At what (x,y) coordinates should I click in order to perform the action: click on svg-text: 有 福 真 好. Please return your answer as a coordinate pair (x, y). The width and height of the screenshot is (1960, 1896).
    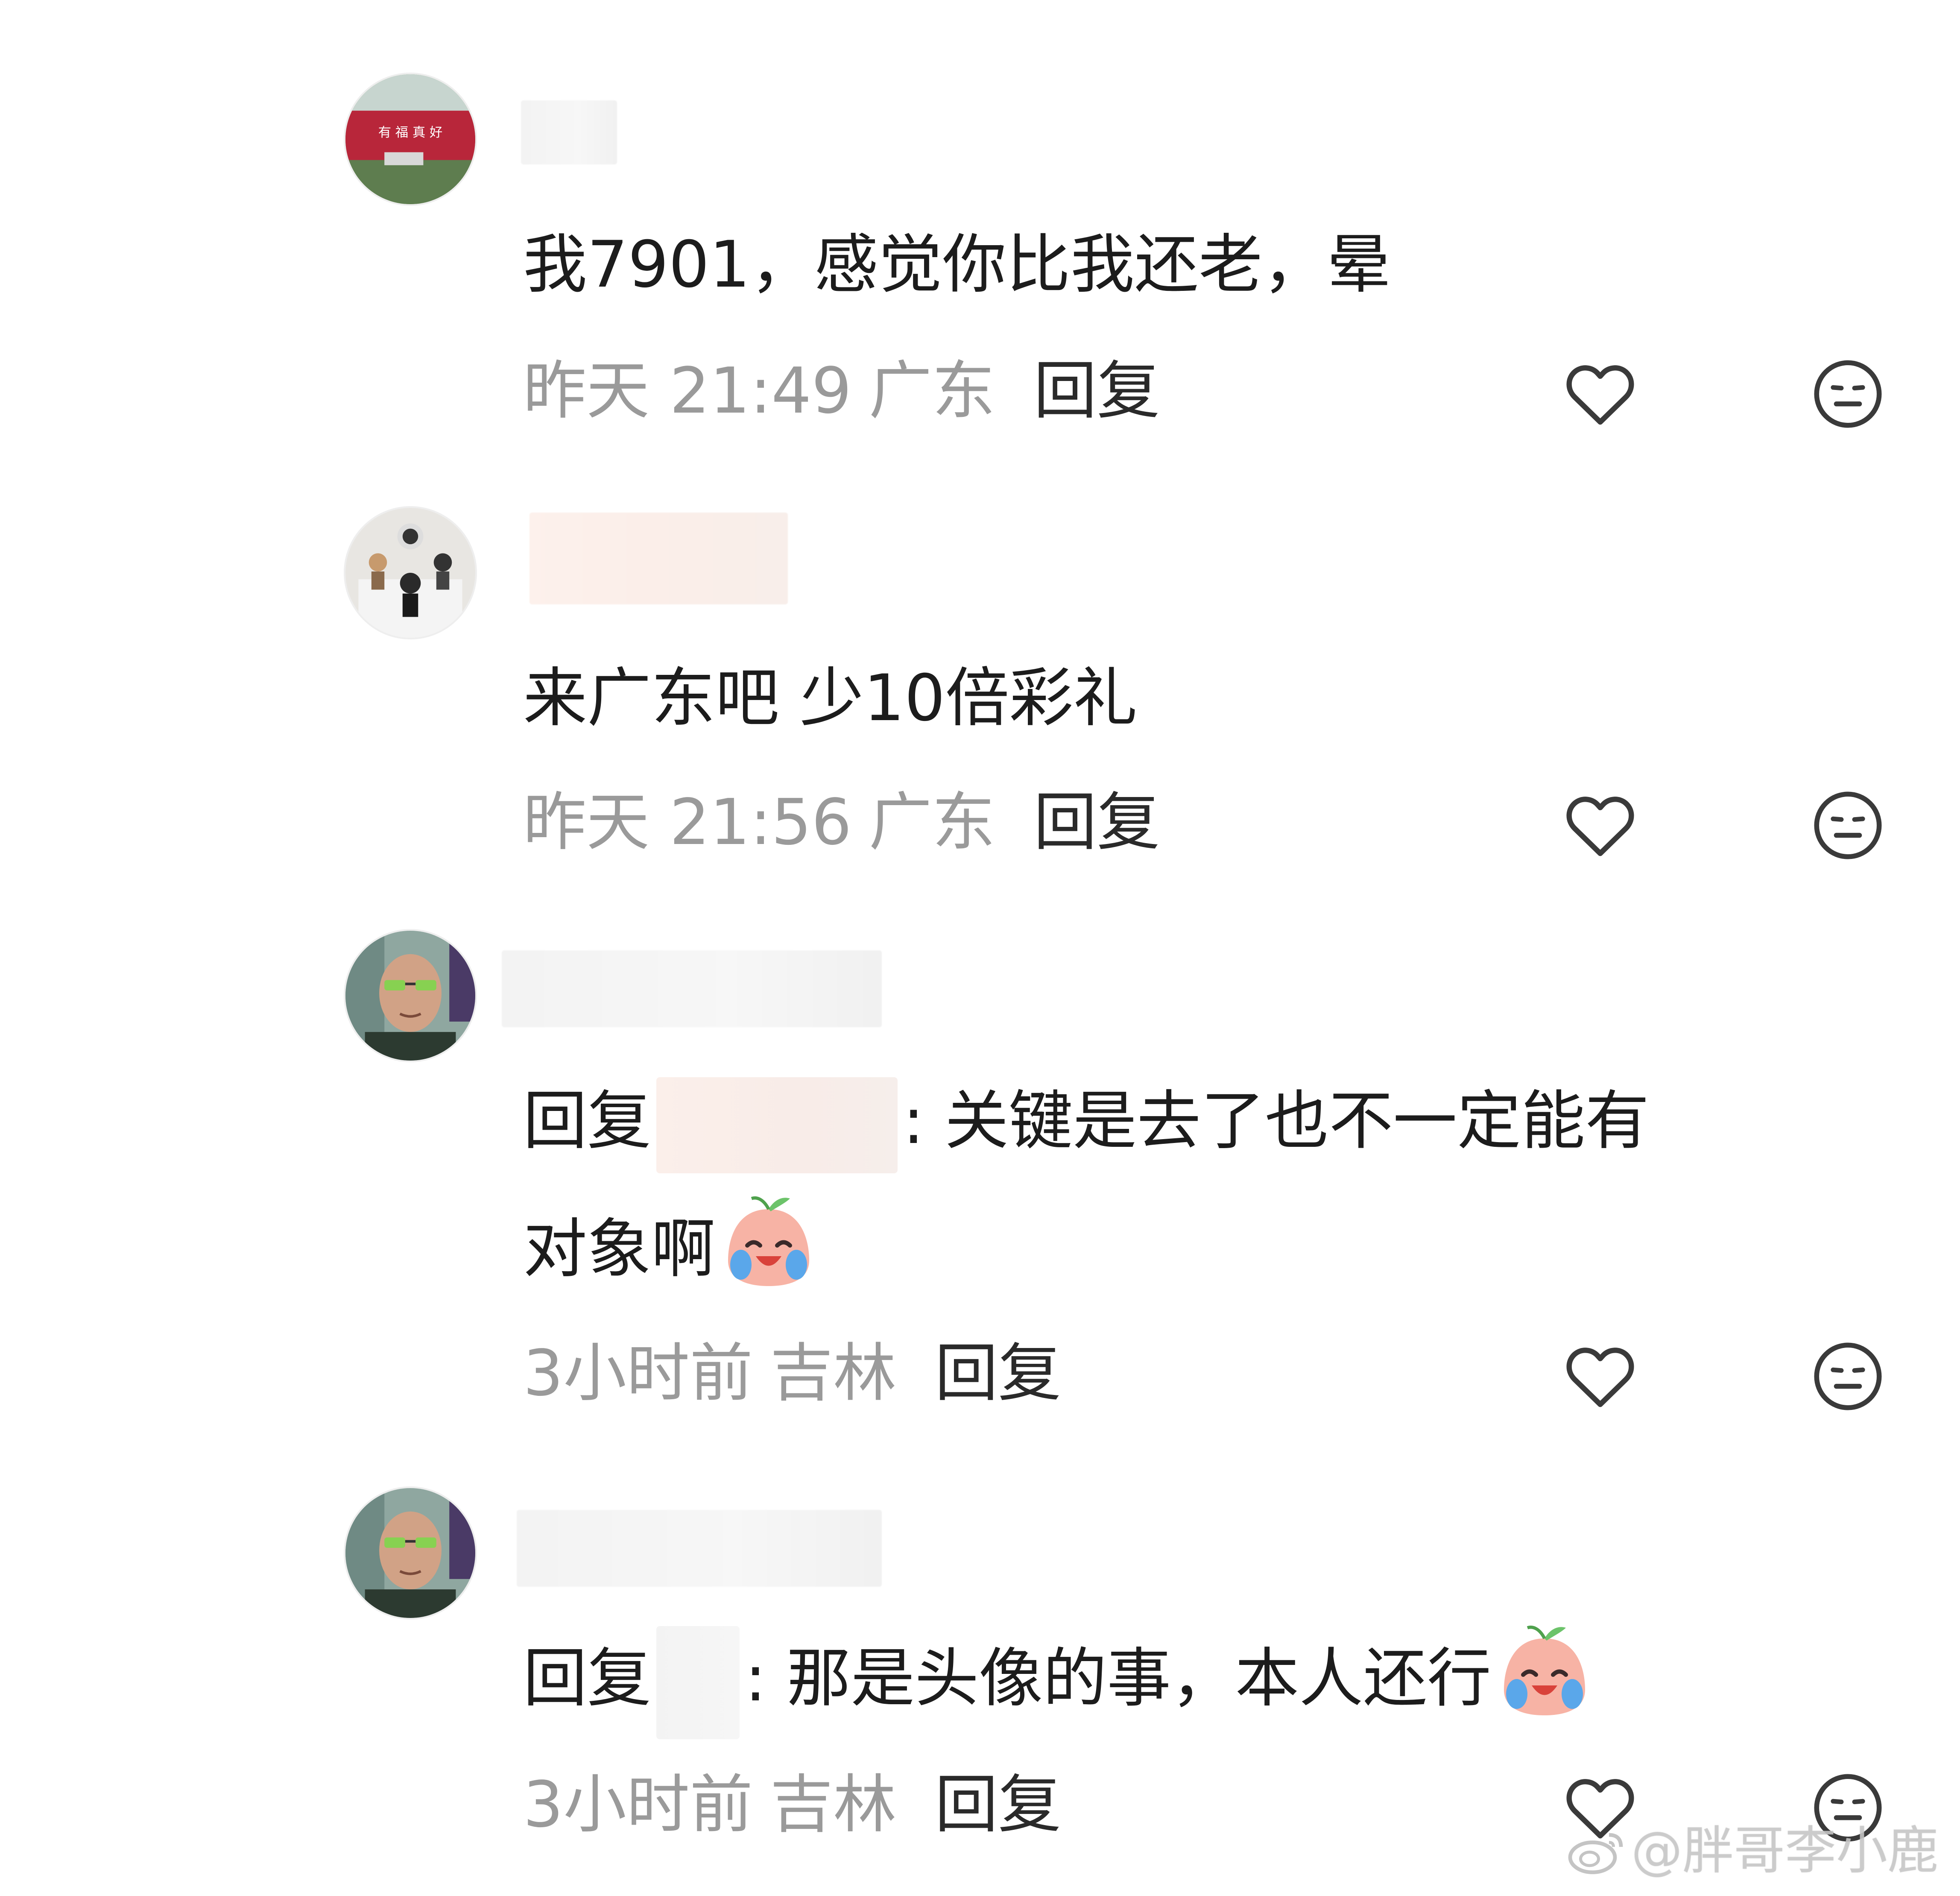
    Looking at the image, I should click on (410, 132).